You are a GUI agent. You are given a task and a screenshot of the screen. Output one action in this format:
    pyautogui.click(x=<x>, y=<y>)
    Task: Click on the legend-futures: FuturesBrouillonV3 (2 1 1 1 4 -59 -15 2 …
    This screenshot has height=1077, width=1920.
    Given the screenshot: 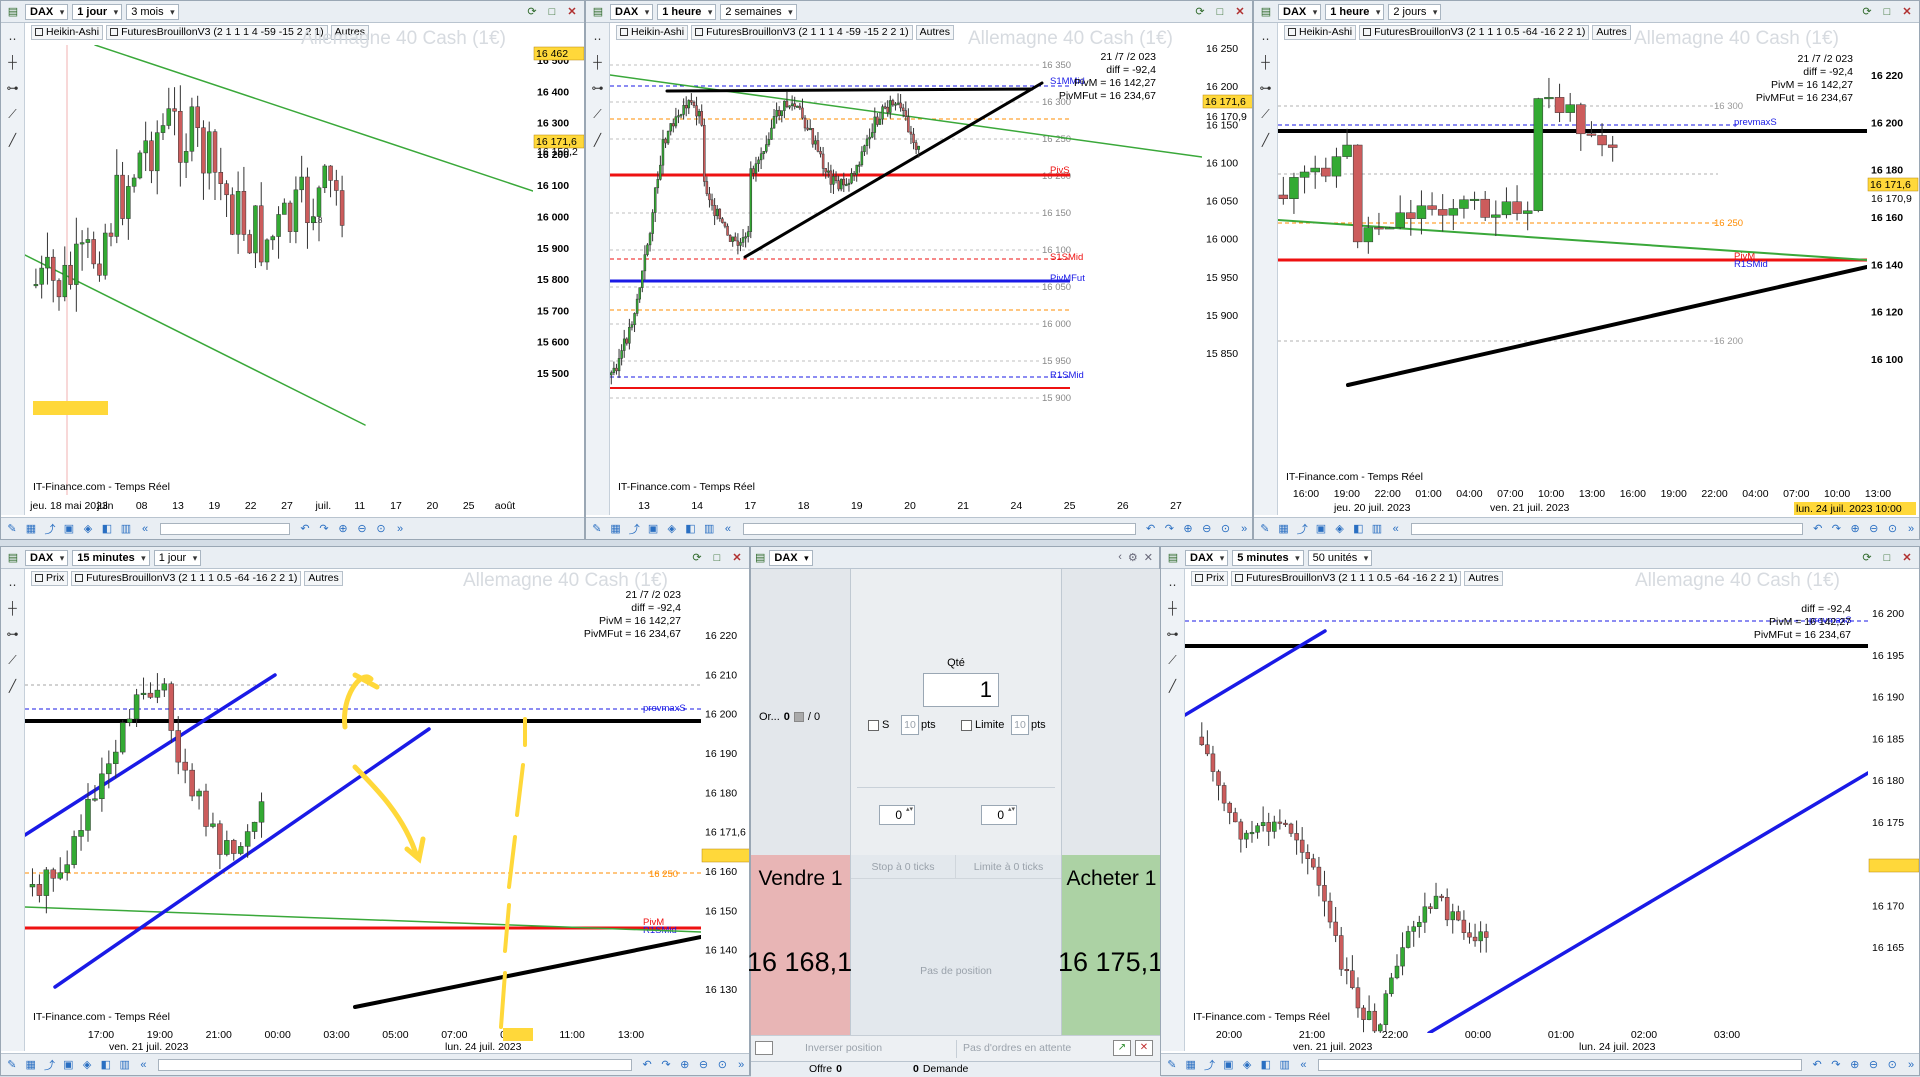 What is the action you would take?
    pyautogui.click(x=217, y=32)
    